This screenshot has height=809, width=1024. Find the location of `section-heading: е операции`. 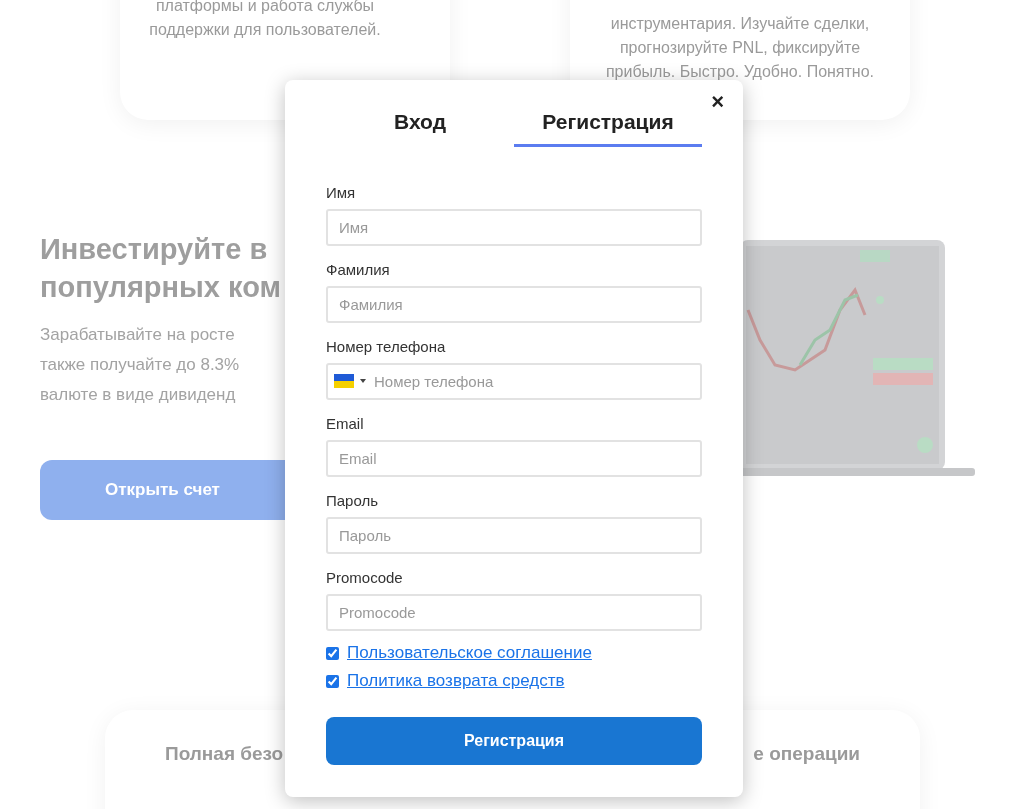

section-heading: е операции is located at coordinates (806, 754).